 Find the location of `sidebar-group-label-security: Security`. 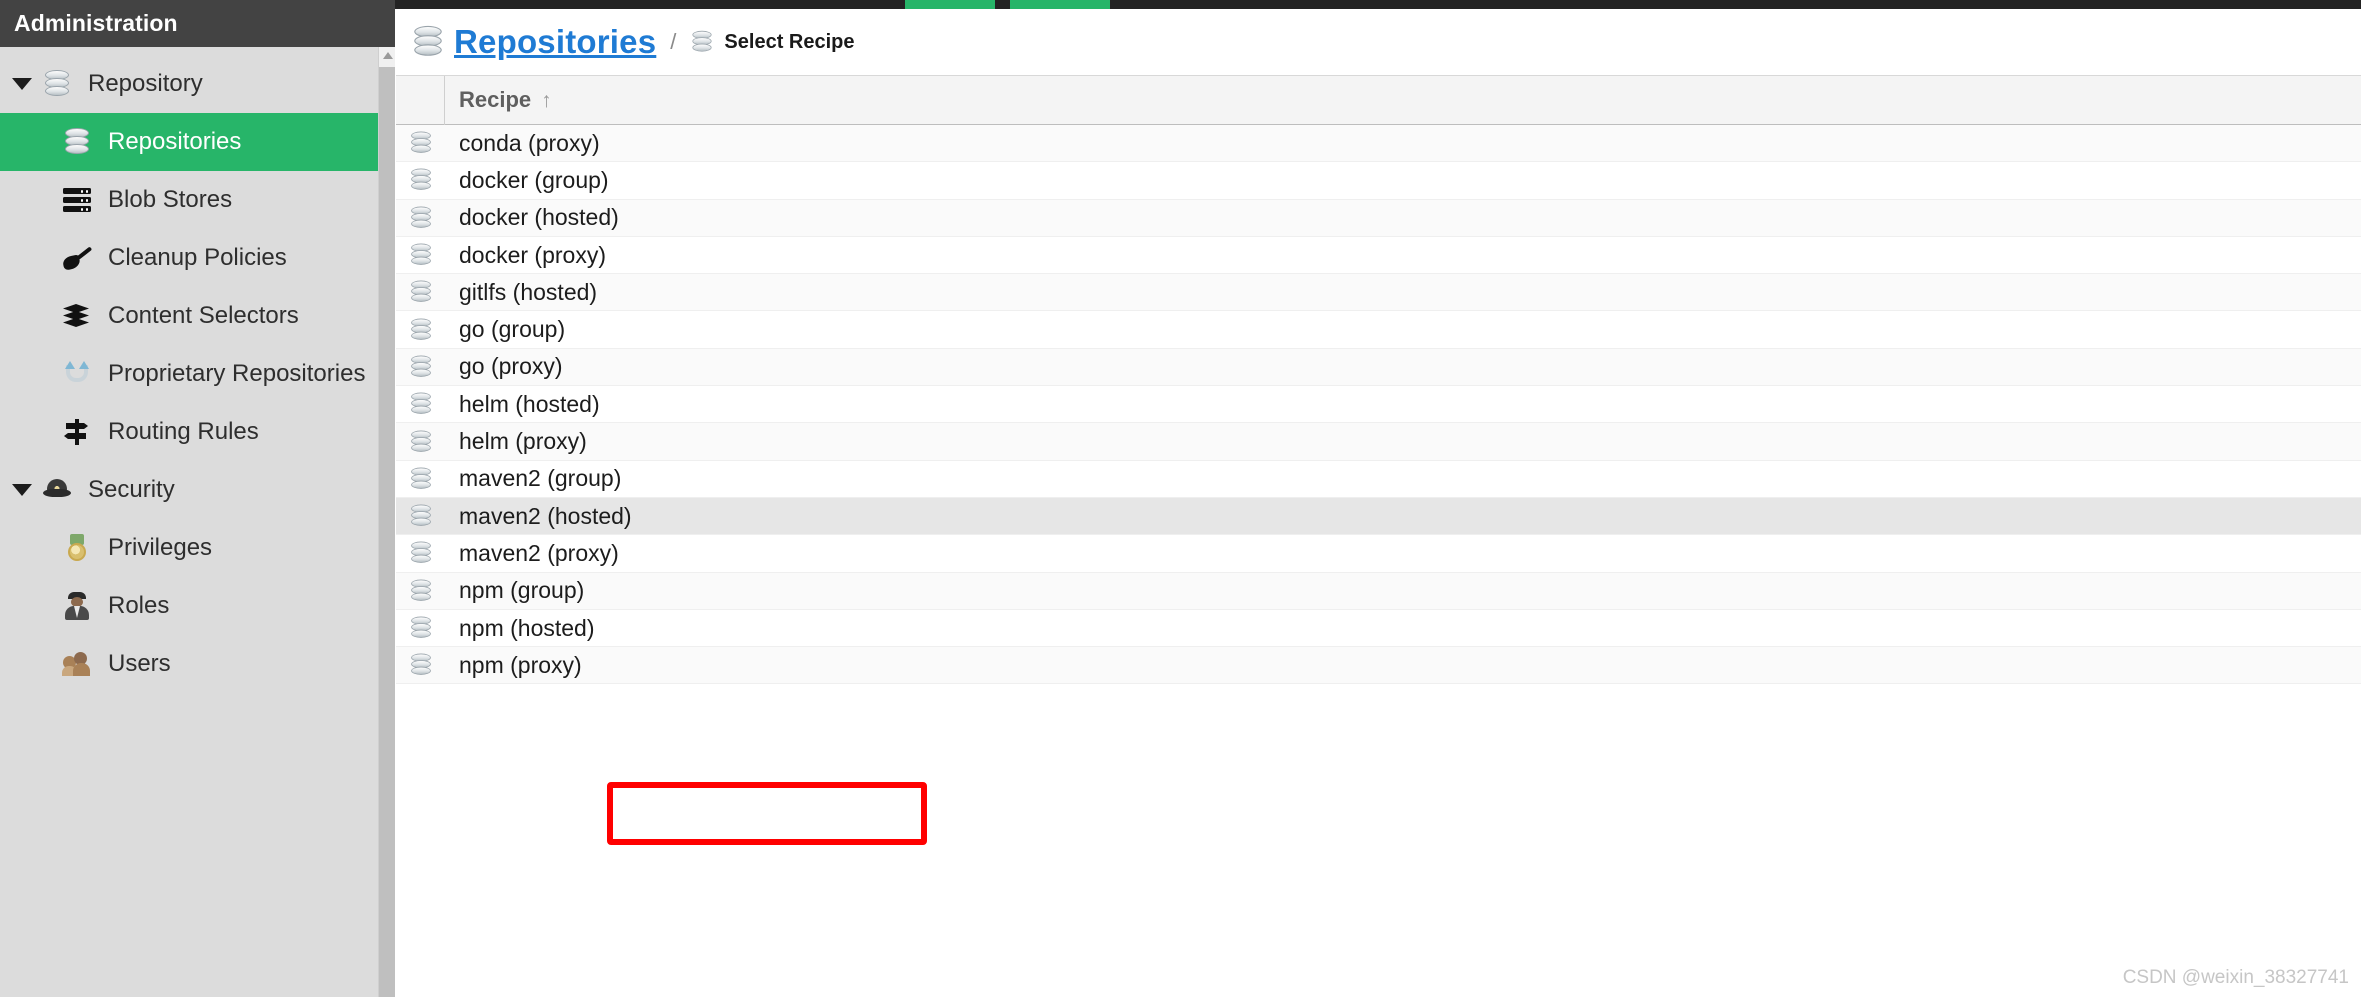

sidebar-group-label-security: Security is located at coordinates (131, 489).